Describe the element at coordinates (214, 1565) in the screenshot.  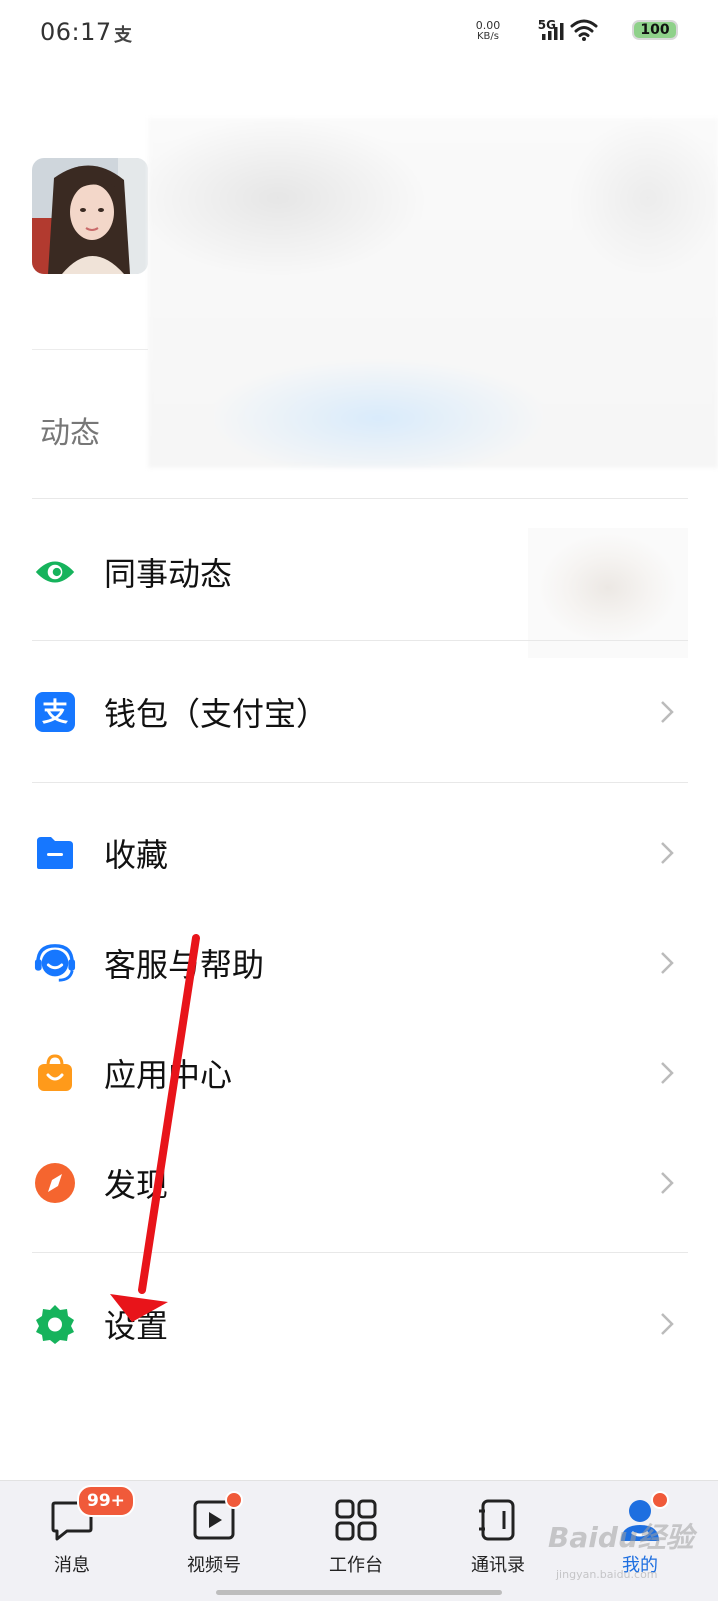
I see `nav-label: 视频号` at that location.